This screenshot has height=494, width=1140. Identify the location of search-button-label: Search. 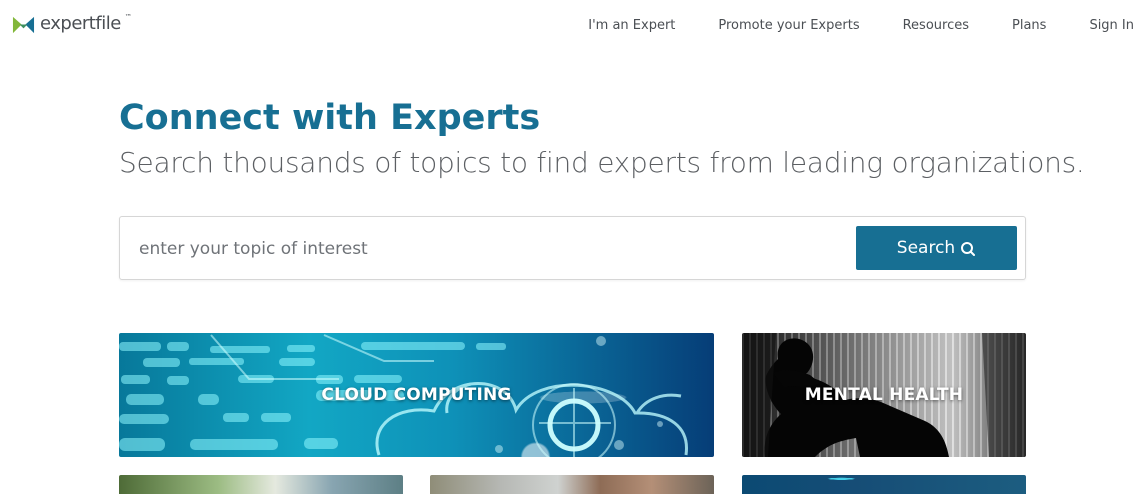
(926, 248).